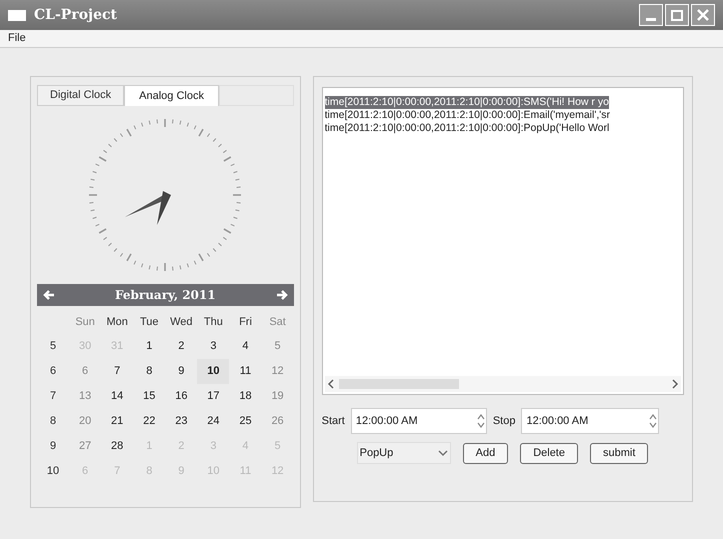  Describe the element at coordinates (117, 396) in the screenshot. I see `calendar-day: 14` at that location.